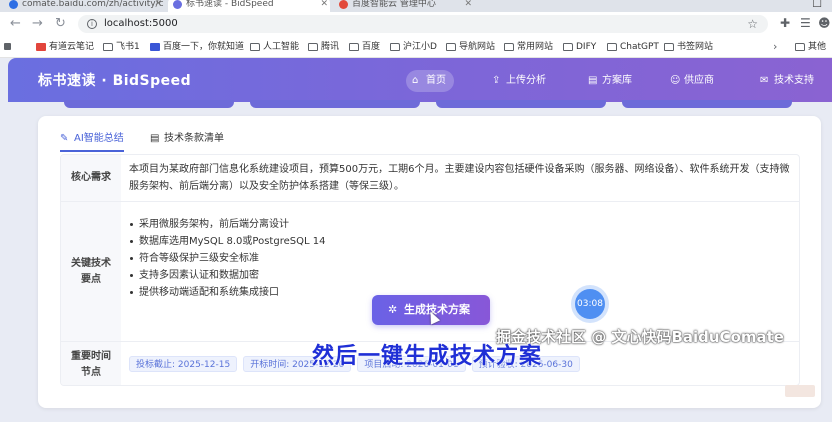 This screenshot has width=832, height=422. What do you see at coordinates (617, 80) in the screenshot?
I see `nav-label: 方案库` at bounding box center [617, 80].